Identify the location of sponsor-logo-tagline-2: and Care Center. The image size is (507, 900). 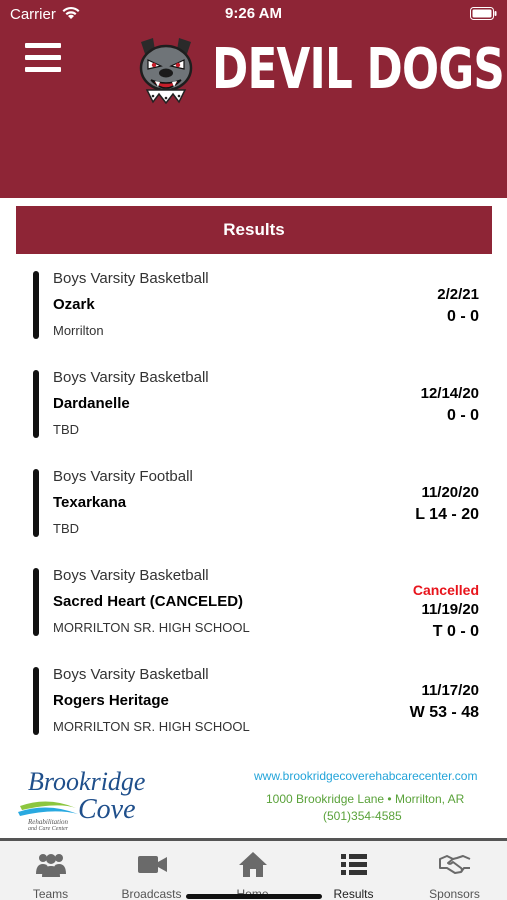
(48, 829).